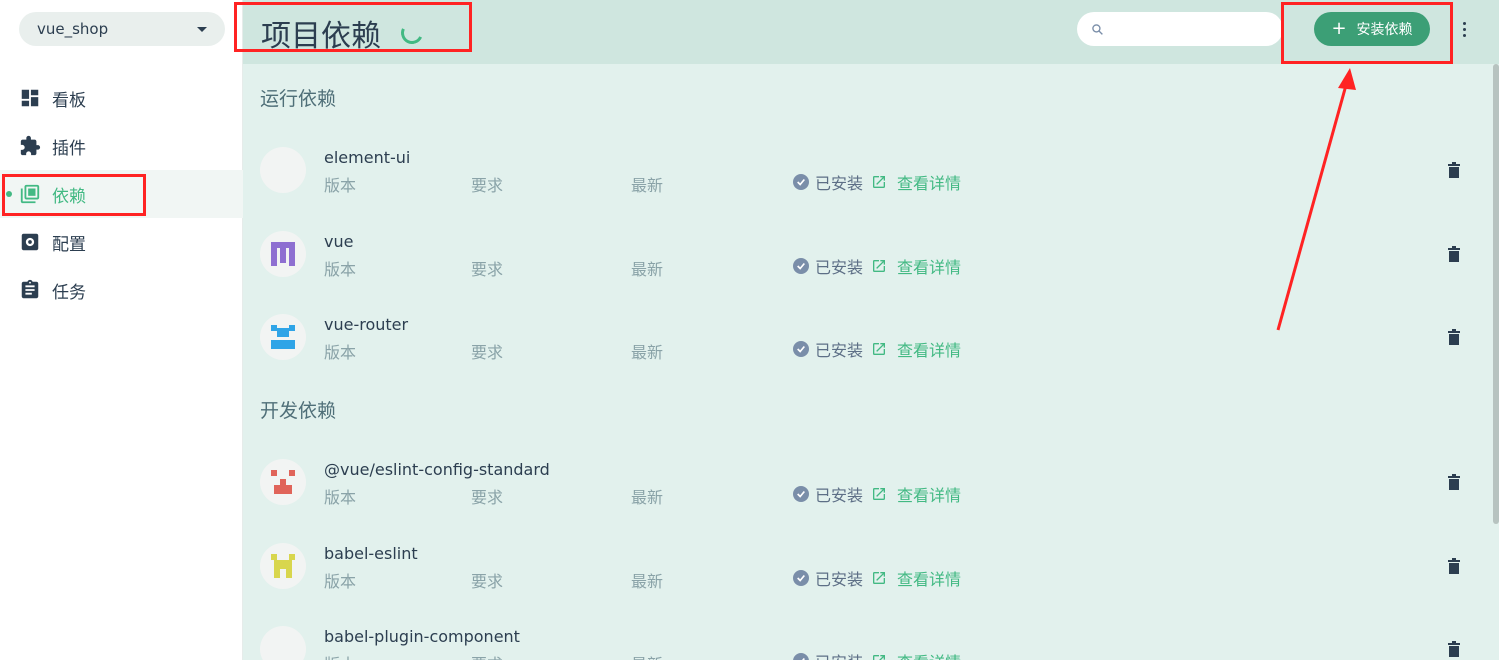 This screenshot has height=660, width=1499. I want to click on blue-pixel-logo, so click(283, 337).